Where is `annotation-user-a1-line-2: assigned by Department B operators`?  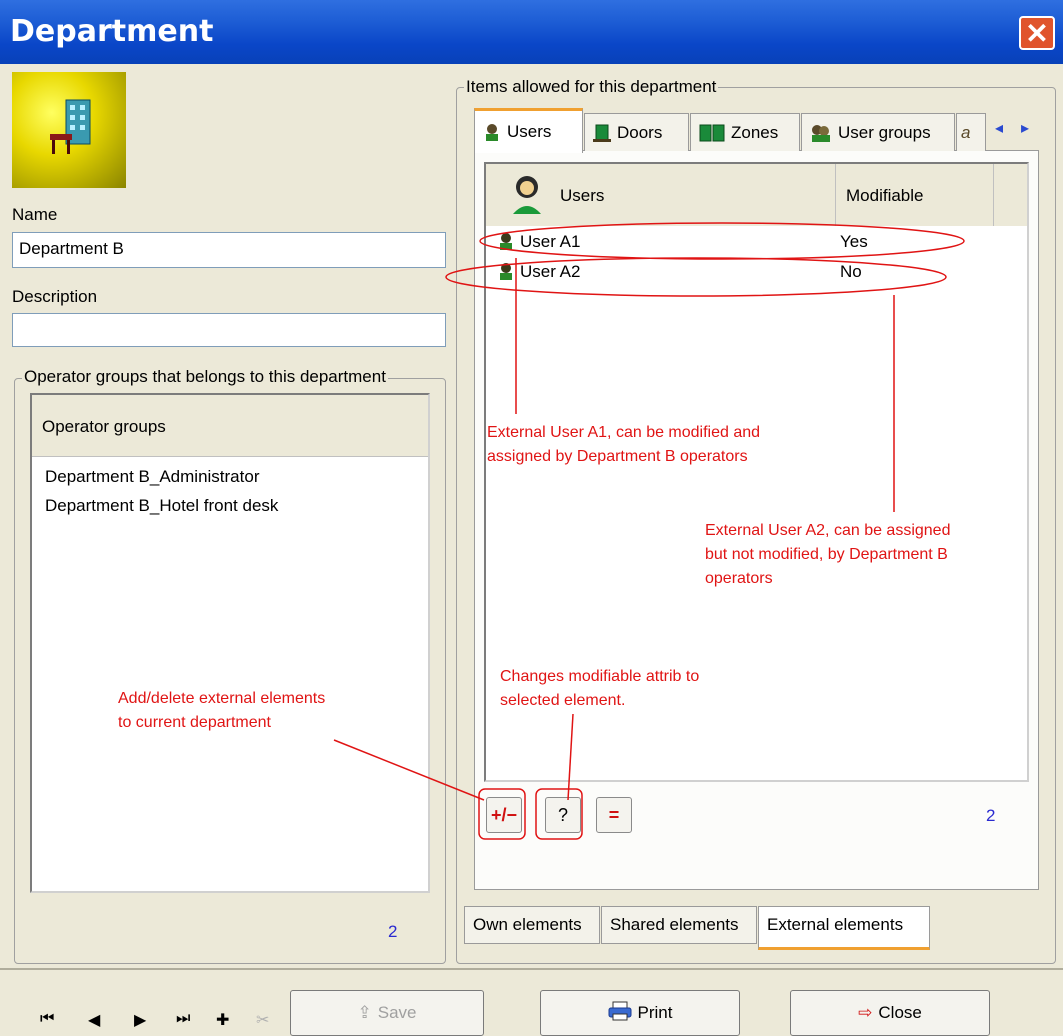
annotation-user-a1-line-2: assigned by Department B operators is located at coordinates (617, 456).